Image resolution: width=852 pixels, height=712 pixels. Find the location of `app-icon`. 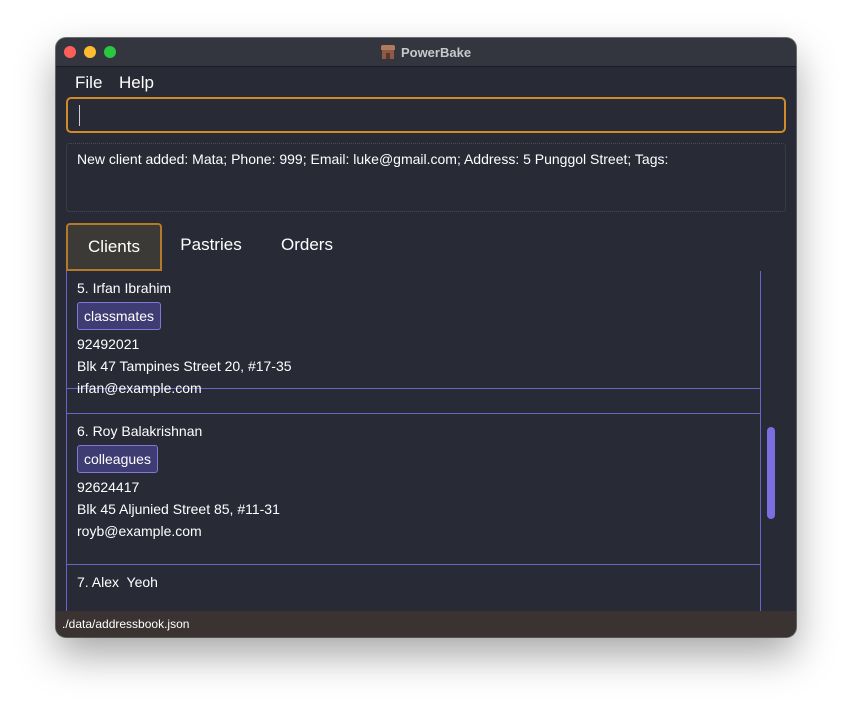

app-icon is located at coordinates (387, 52).